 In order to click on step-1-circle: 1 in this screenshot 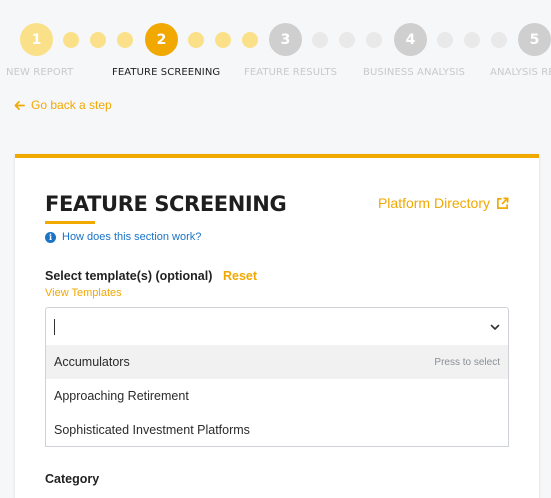, I will do `click(36, 39)`.